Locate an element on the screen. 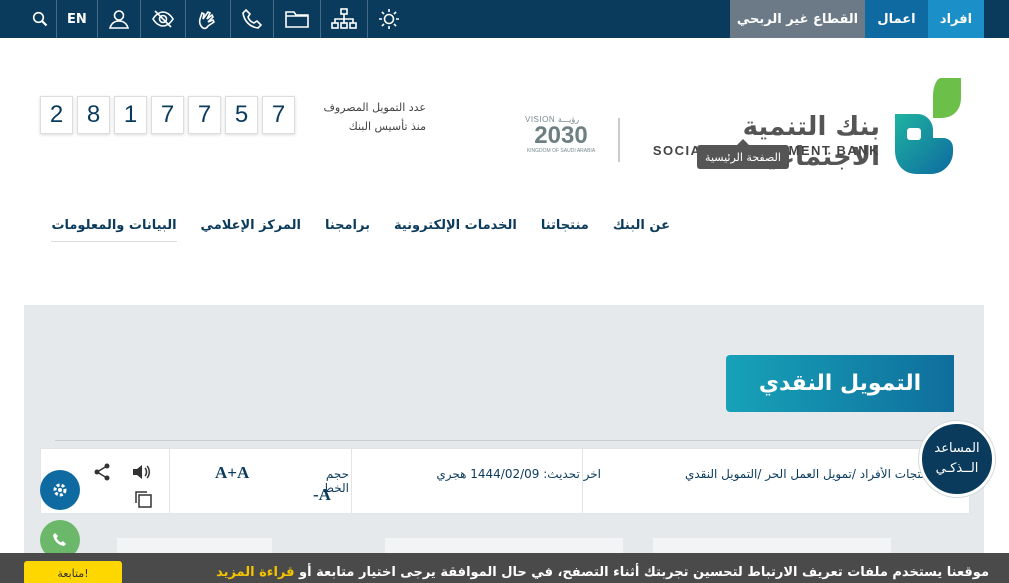  title-divider is located at coordinates (505, 440).